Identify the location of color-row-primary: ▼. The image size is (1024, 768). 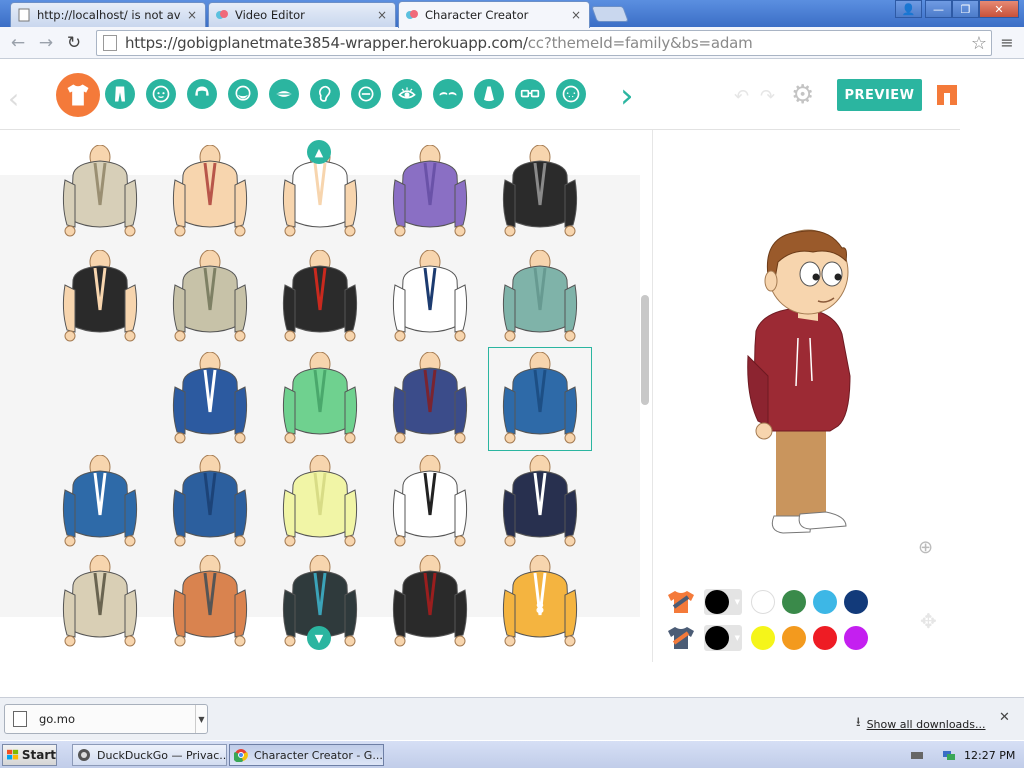
(770, 602).